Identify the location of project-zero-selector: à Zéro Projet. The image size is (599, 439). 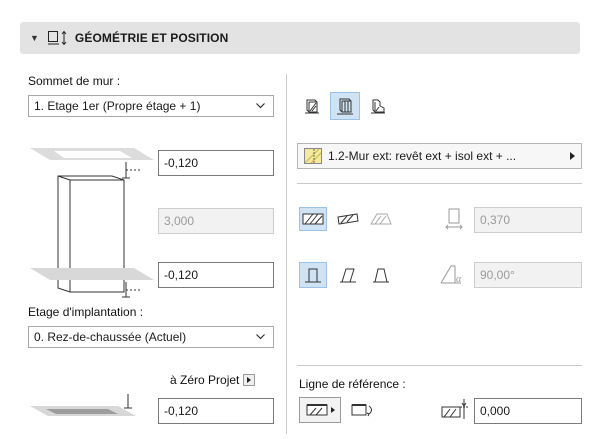
(213, 380).